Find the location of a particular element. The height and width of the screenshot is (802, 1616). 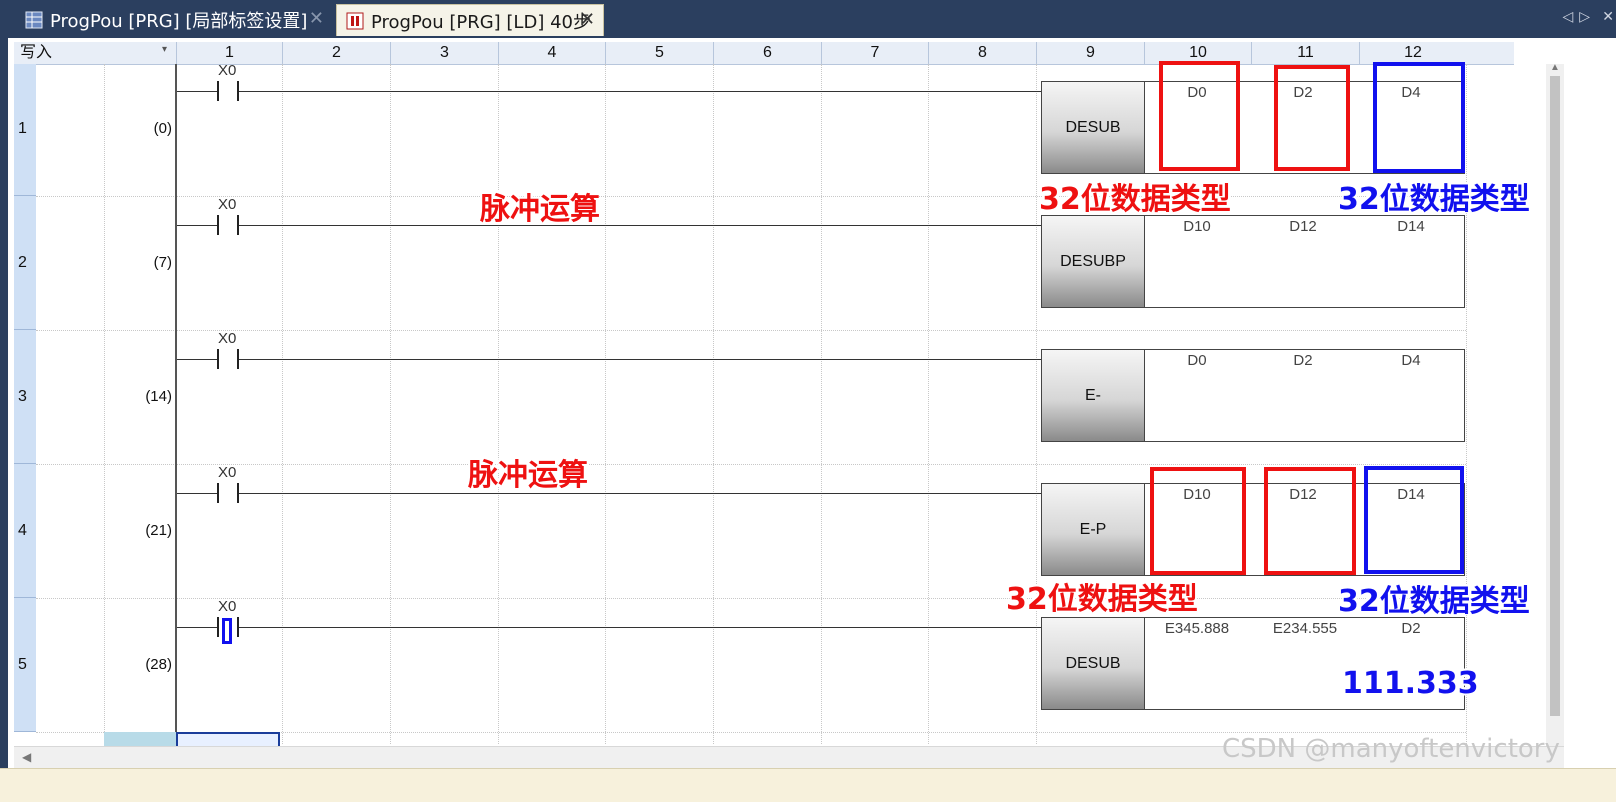

tab-label: ProgPou [PRG] [LD] 40步 is located at coordinates (481, 22).